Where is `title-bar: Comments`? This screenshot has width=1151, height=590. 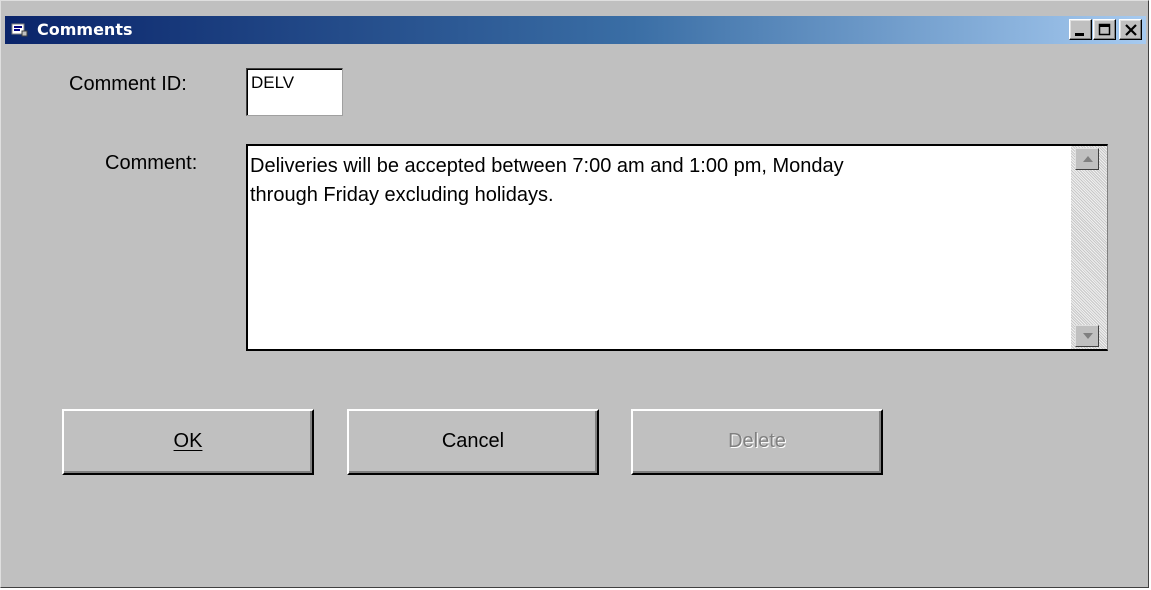
title-bar: Comments is located at coordinates (575, 30).